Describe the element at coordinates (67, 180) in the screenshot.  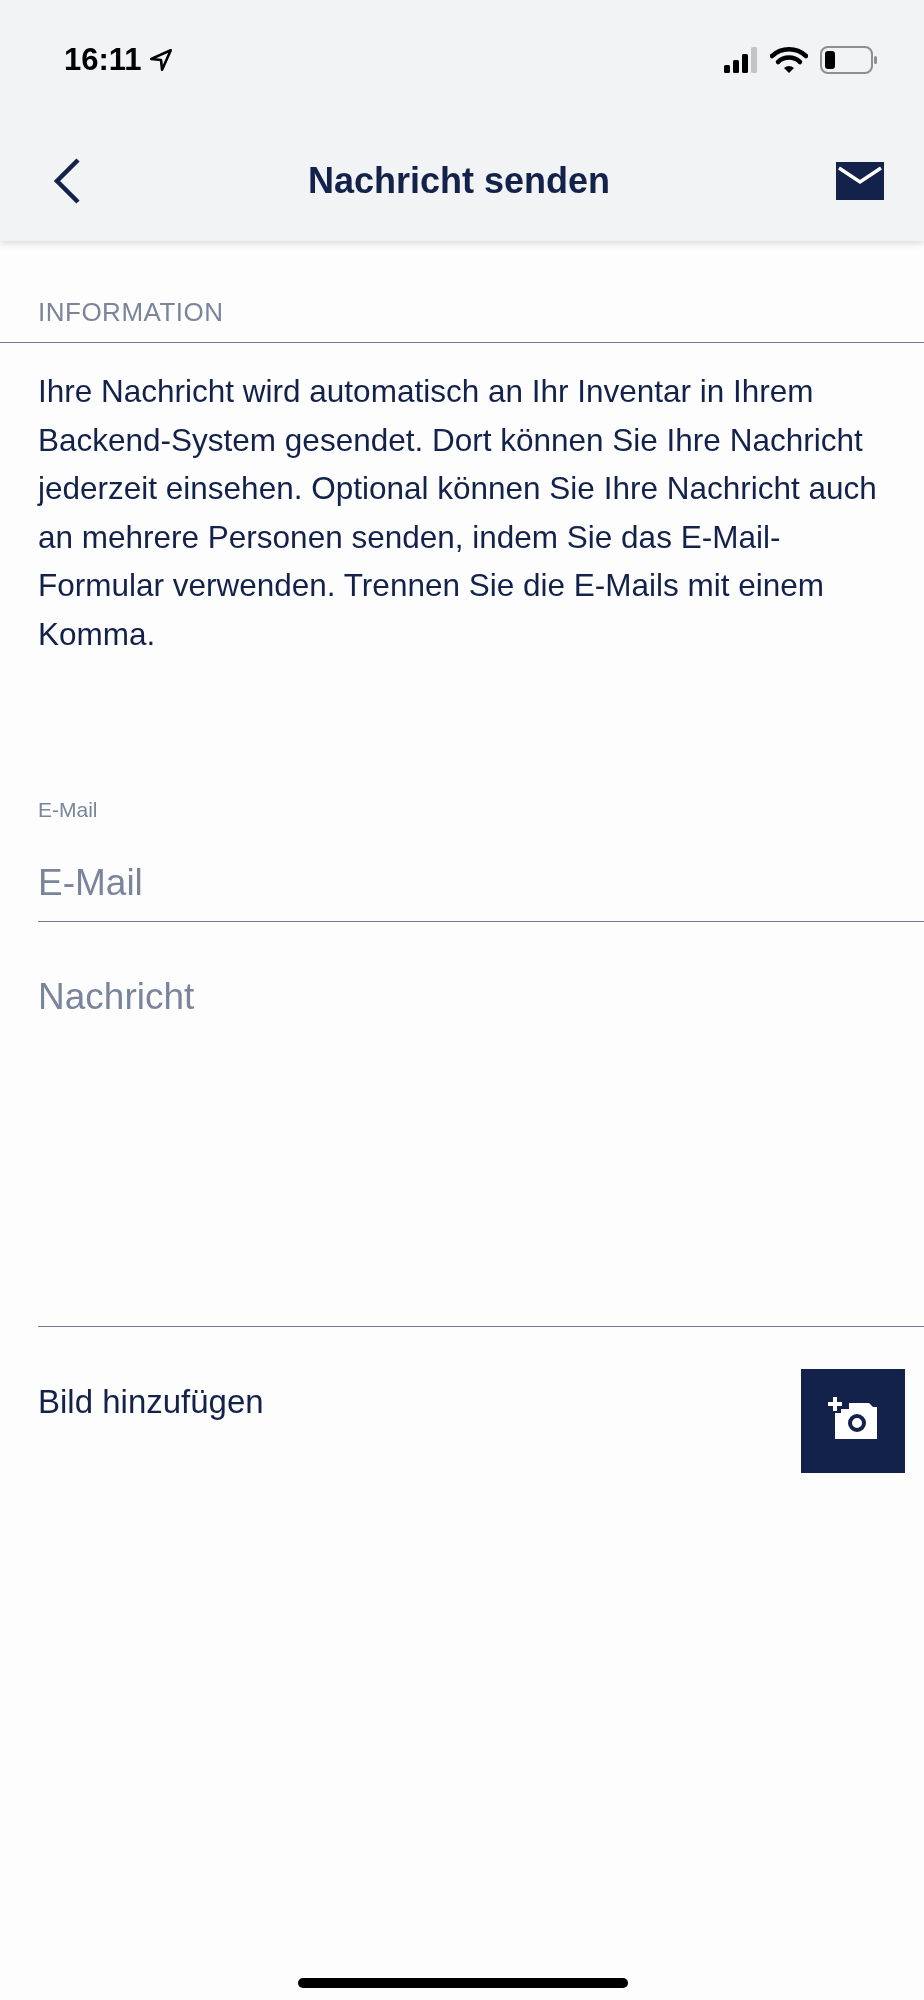
I see `back-button` at that location.